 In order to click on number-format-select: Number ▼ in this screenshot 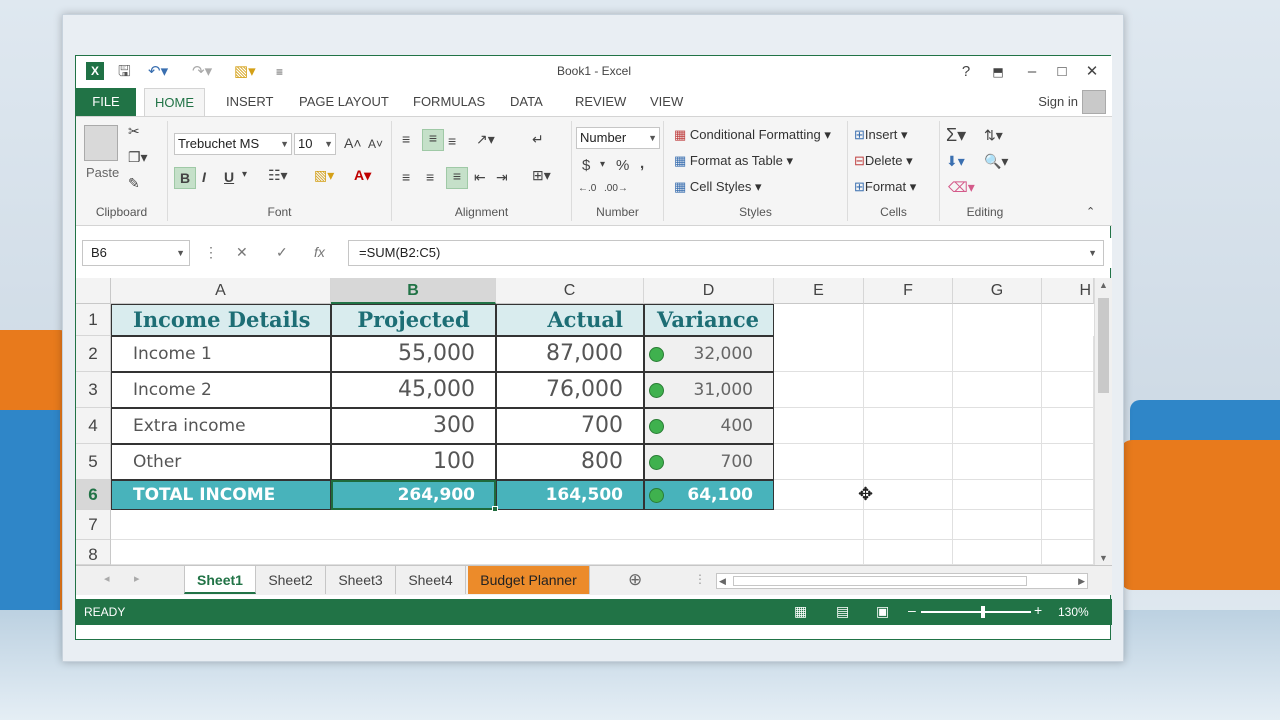, I will do `click(618, 138)`.